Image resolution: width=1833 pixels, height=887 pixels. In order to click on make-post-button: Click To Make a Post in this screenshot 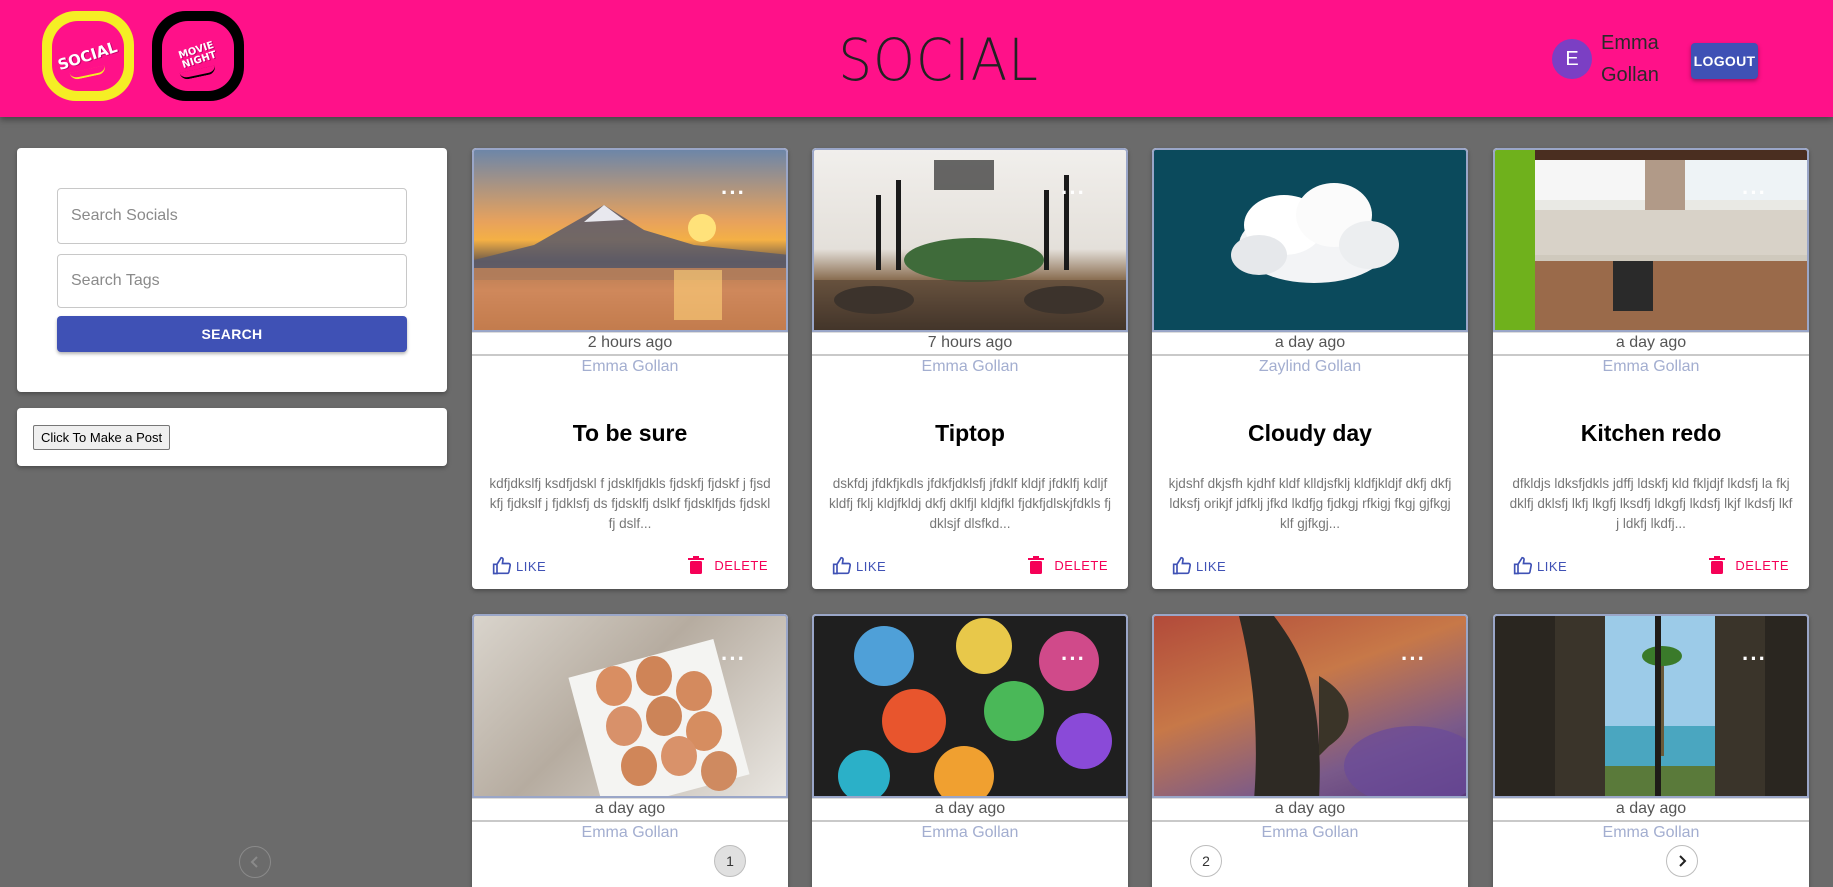, I will do `click(102, 437)`.